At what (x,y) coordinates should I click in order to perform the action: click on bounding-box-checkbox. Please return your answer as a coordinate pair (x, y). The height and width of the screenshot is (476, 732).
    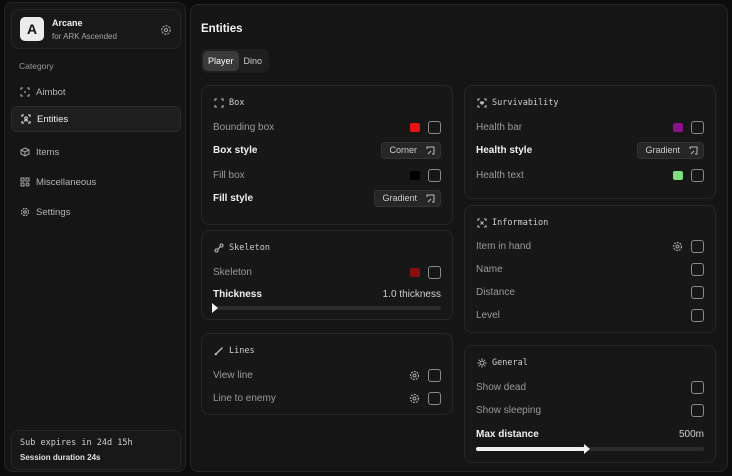
    Looking at the image, I should click on (434, 127).